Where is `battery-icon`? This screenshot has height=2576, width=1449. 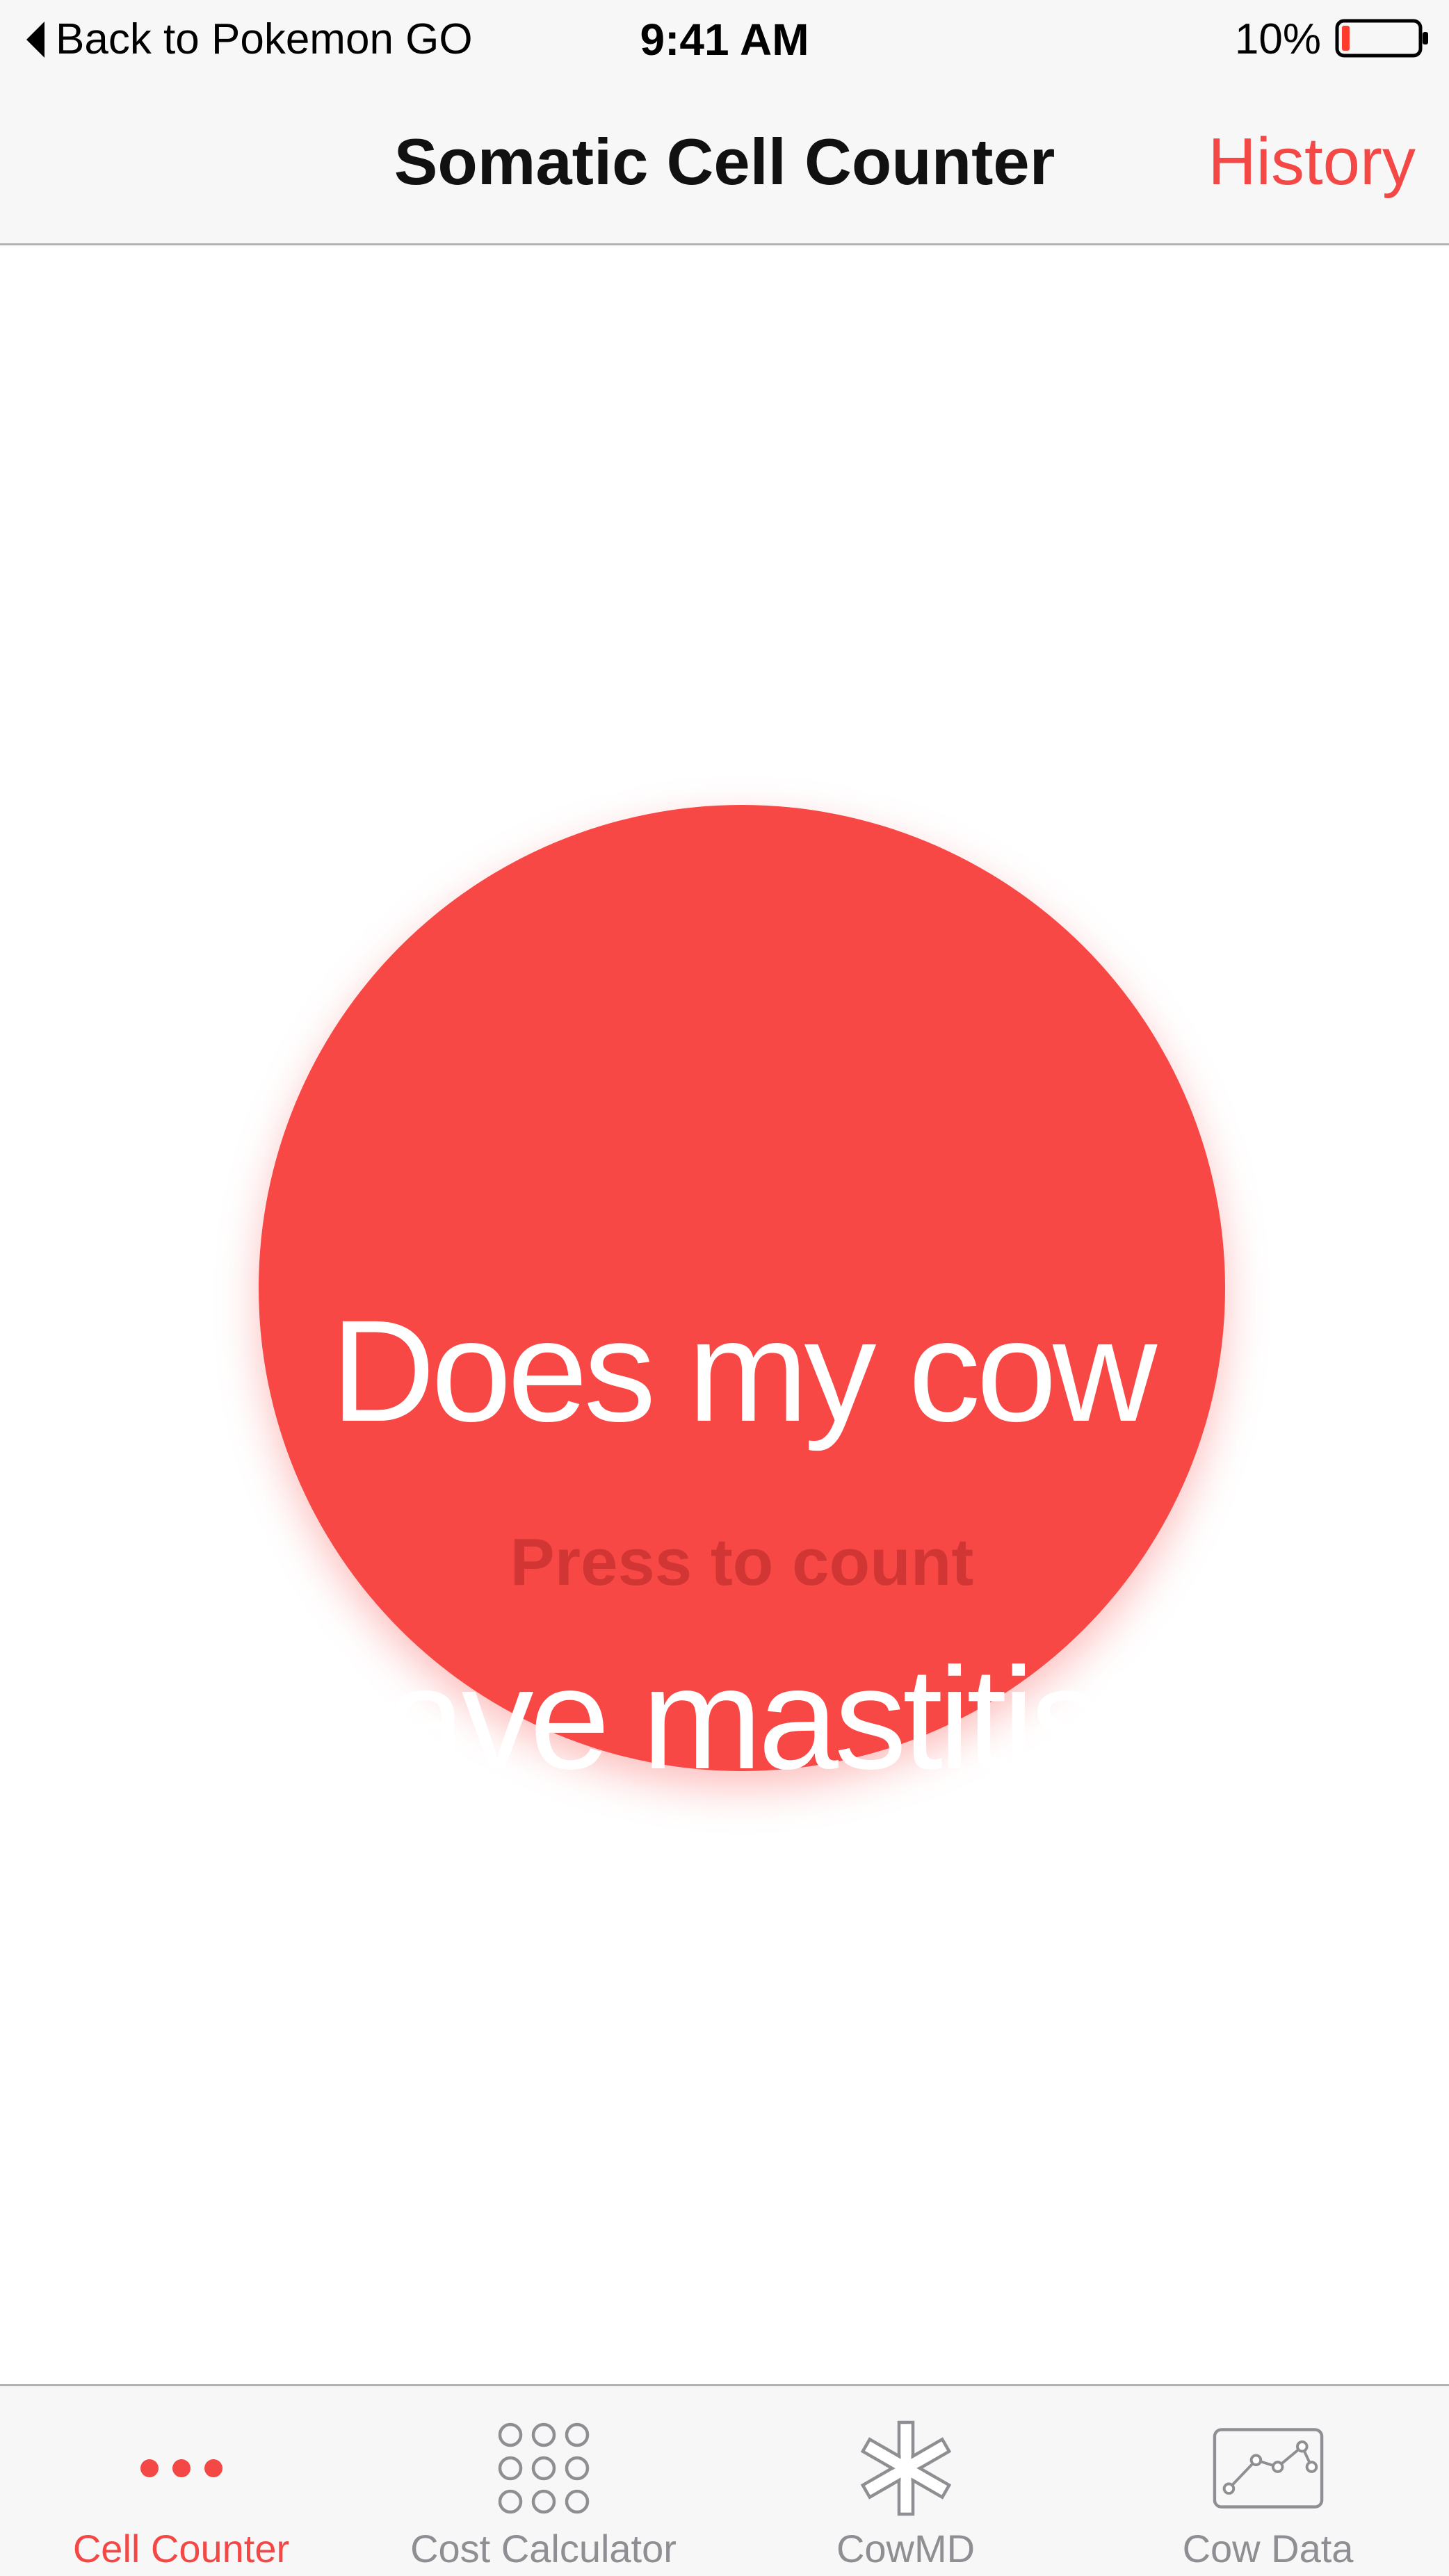
battery-icon is located at coordinates (1382, 40).